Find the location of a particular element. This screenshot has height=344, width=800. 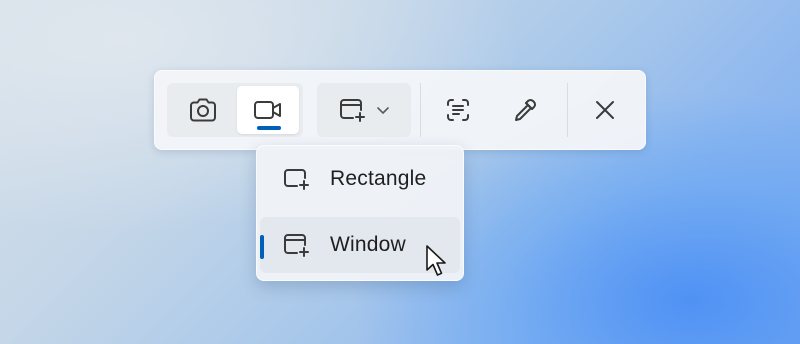

text-scan-icon is located at coordinates (458, 110).